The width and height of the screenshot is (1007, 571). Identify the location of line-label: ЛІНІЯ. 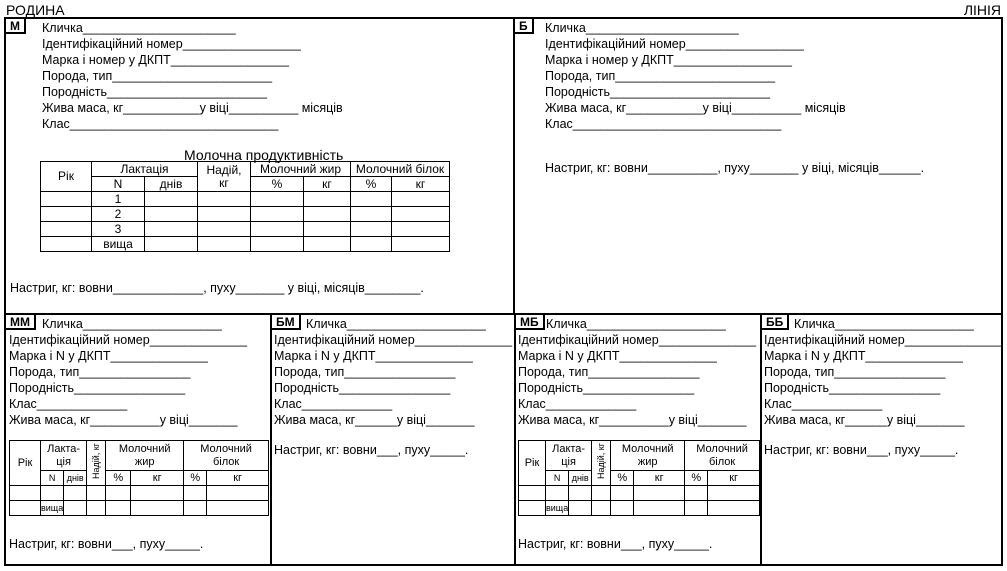
(982, 10).